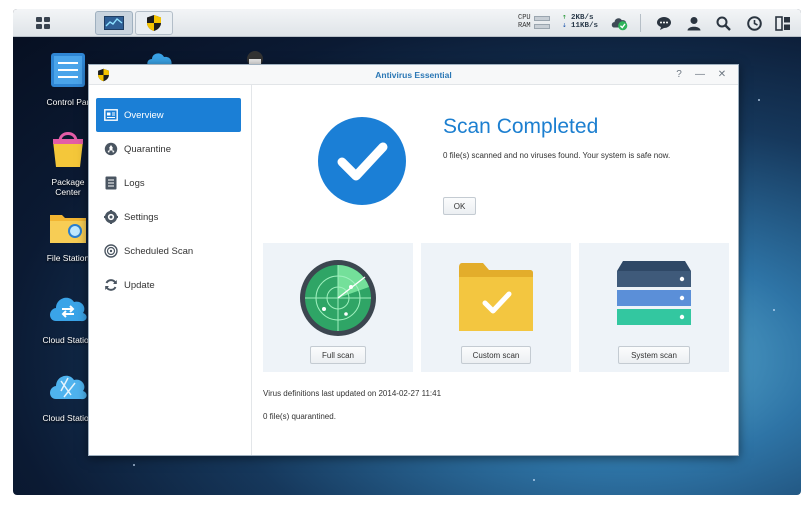  What do you see at coordinates (111, 149) in the screenshot?
I see `quarantine-icon` at bounding box center [111, 149].